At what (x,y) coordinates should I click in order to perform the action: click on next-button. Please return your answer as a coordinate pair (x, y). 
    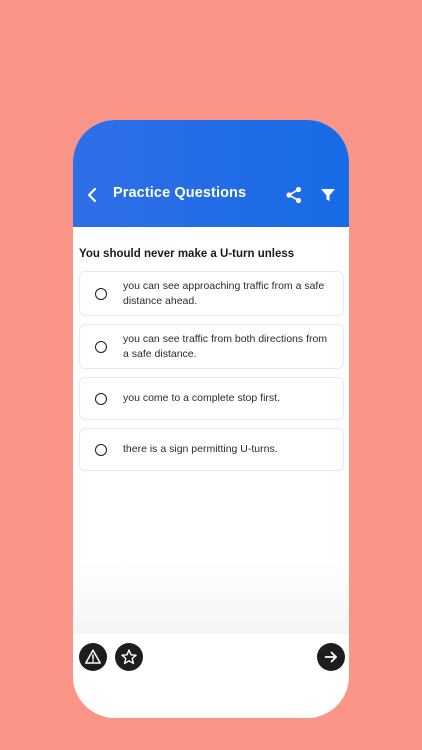
    Looking at the image, I should click on (331, 657).